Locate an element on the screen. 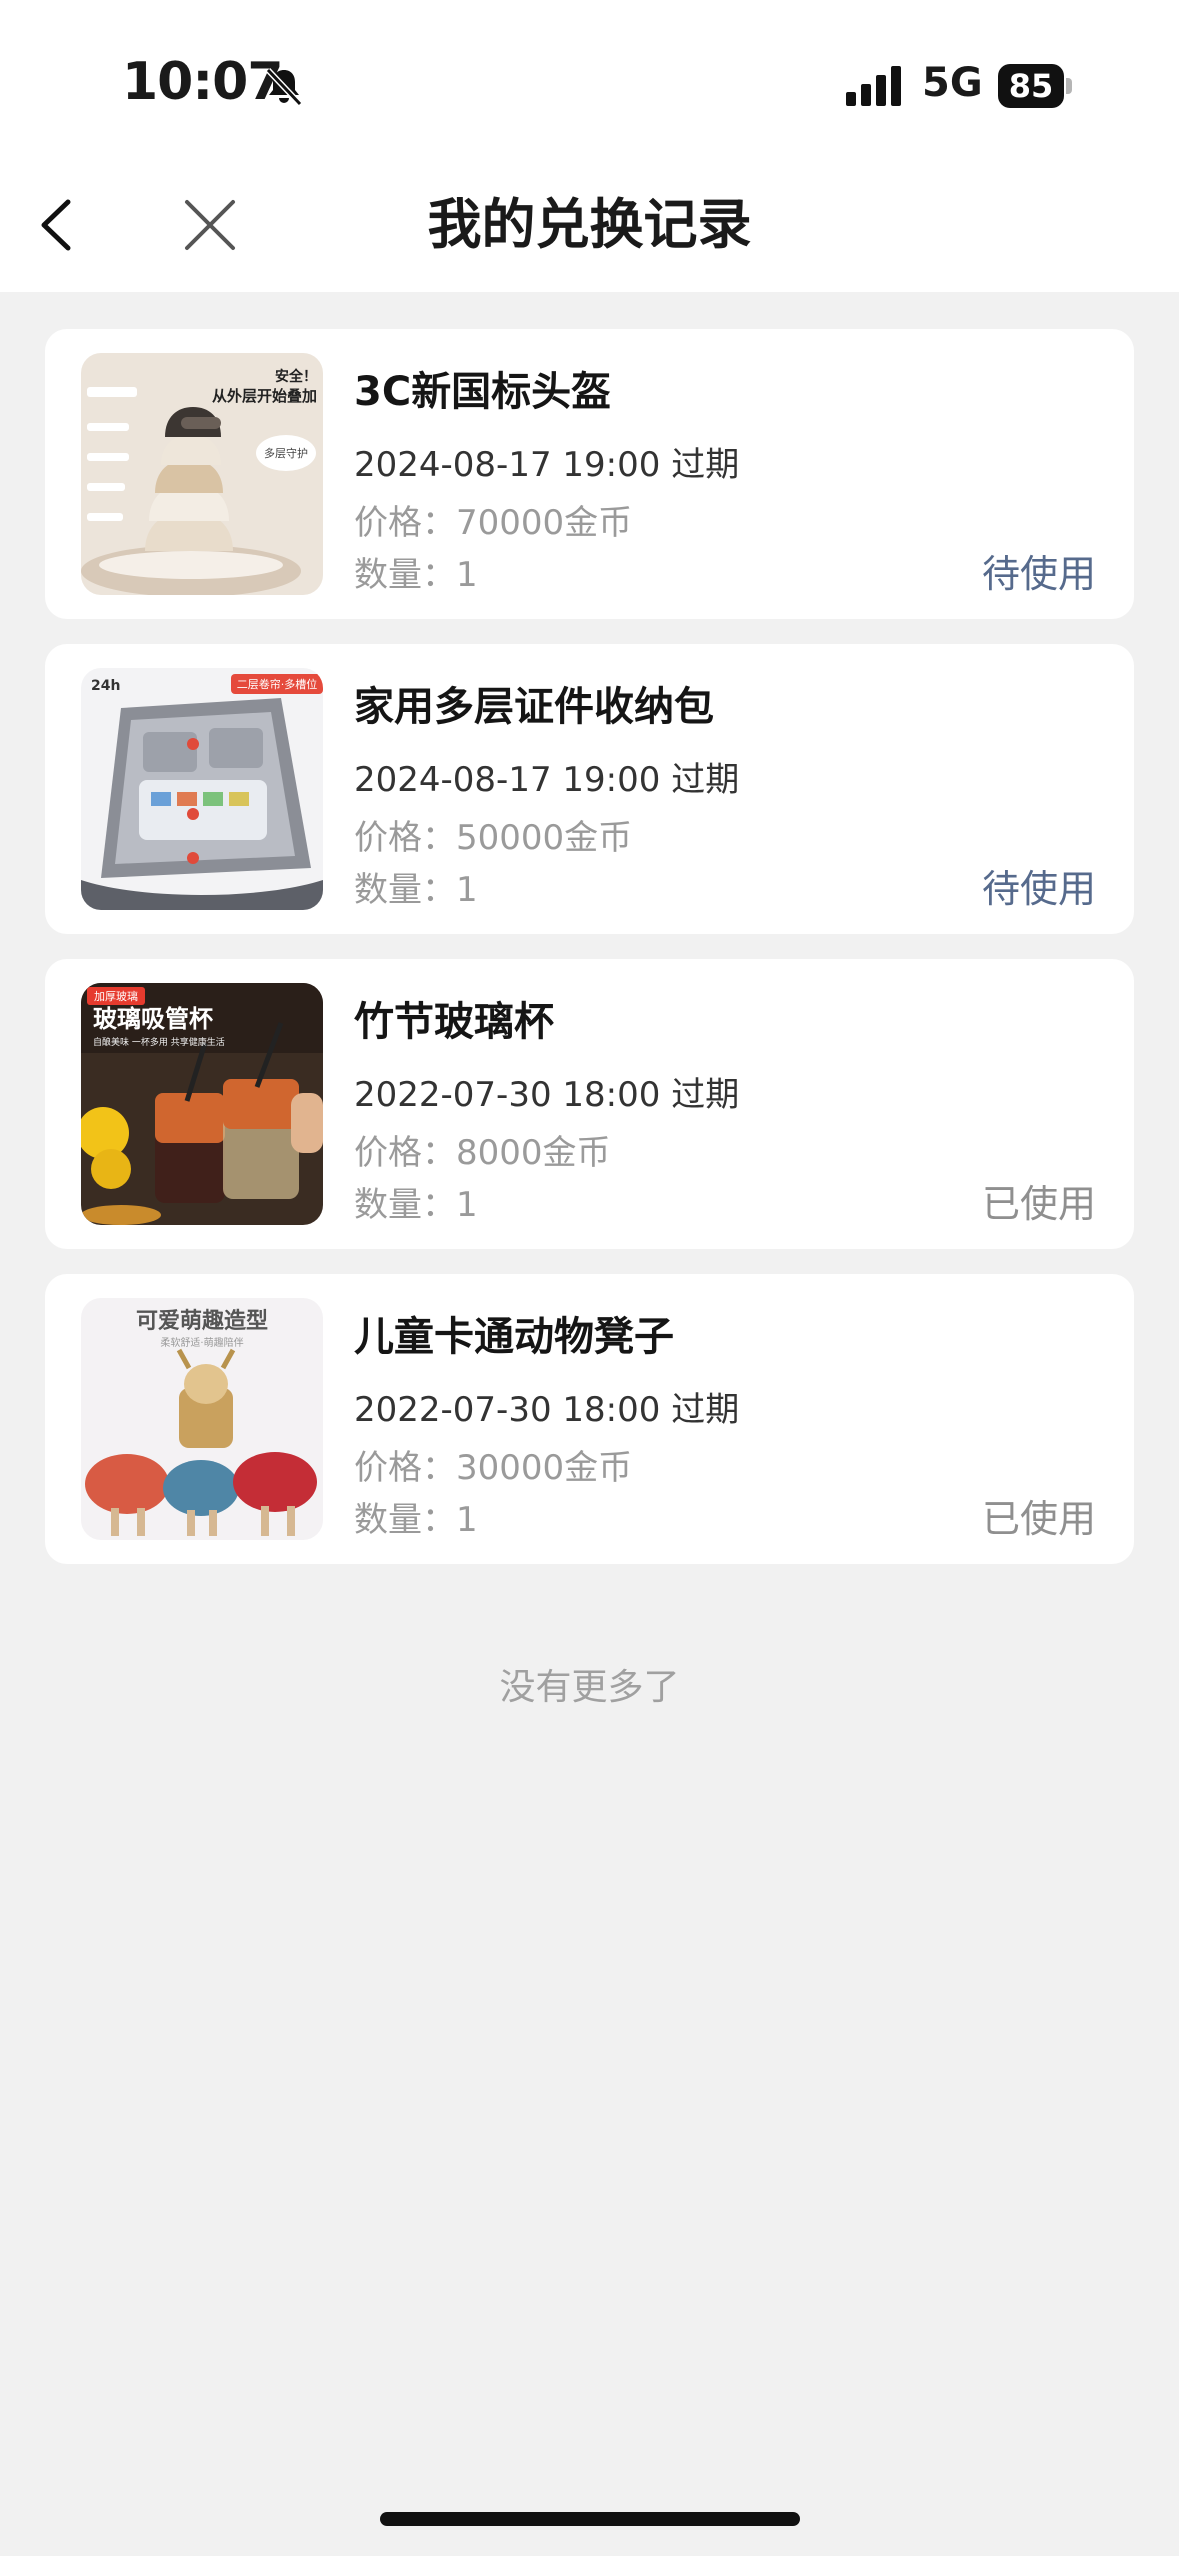 This screenshot has width=1179, height=2556. svg-text: 安全！ is located at coordinates (296, 376).